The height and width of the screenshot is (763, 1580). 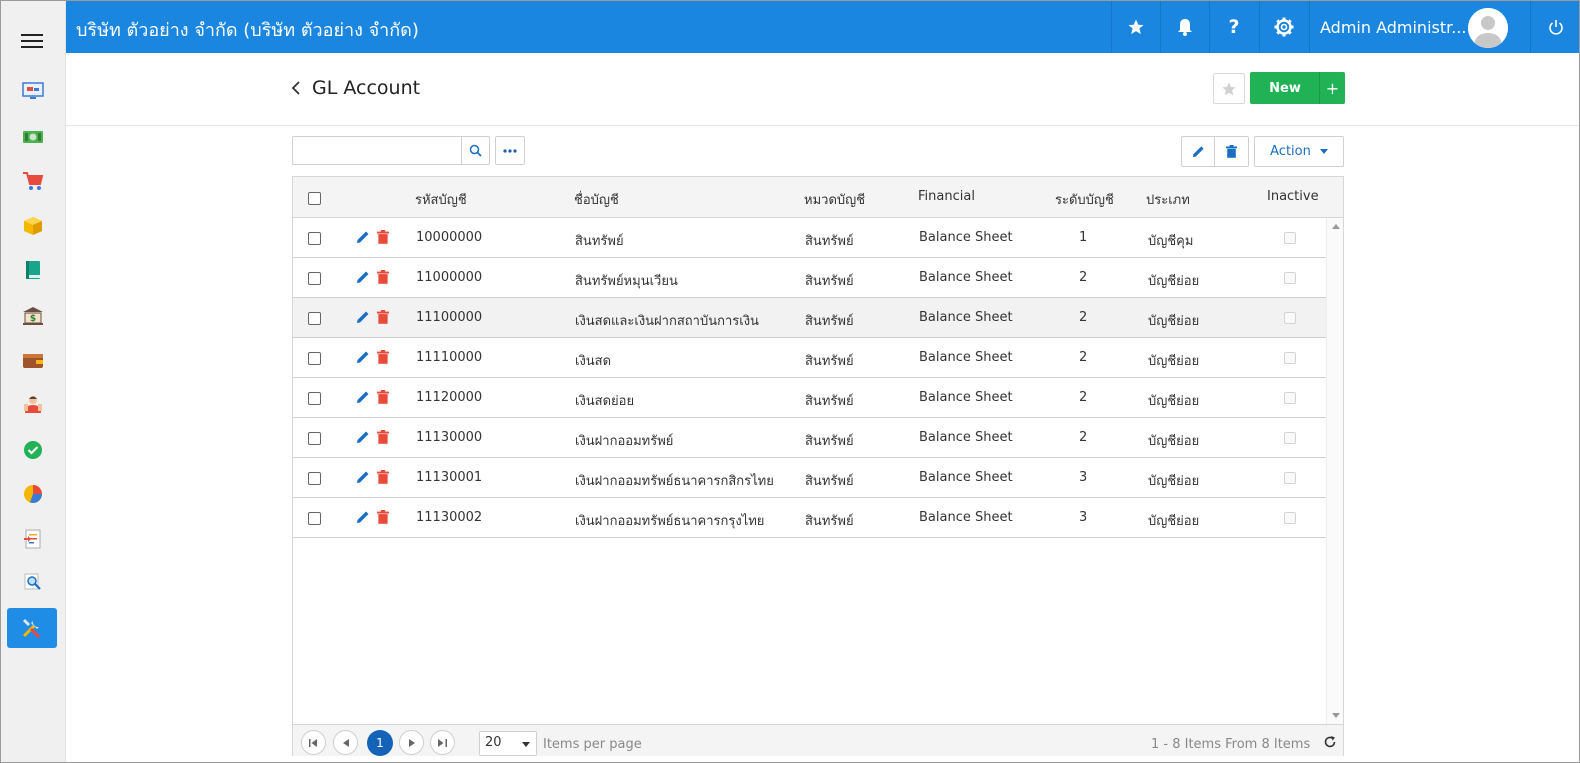 What do you see at coordinates (1198, 151) in the screenshot?
I see `bulk-edit-button` at bounding box center [1198, 151].